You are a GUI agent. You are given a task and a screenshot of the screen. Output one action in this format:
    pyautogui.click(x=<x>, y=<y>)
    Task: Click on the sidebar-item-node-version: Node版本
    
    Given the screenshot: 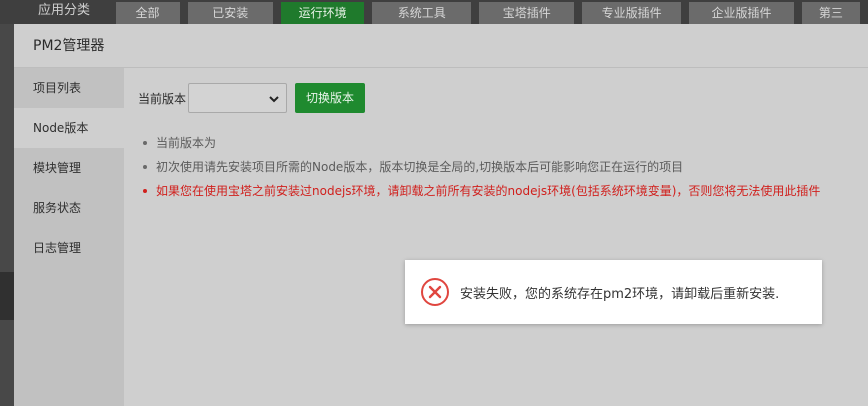 What is the action you would take?
    pyautogui.click(x=69, y=128)
    